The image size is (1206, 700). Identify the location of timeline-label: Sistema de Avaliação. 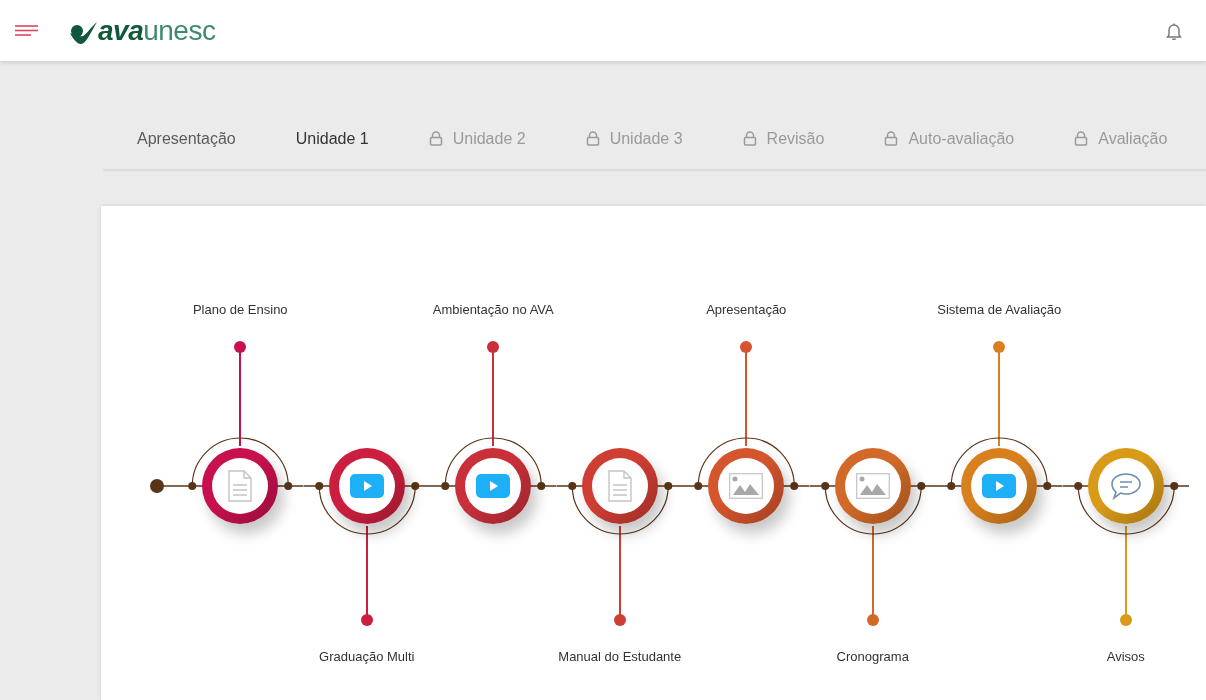
(999, 310).